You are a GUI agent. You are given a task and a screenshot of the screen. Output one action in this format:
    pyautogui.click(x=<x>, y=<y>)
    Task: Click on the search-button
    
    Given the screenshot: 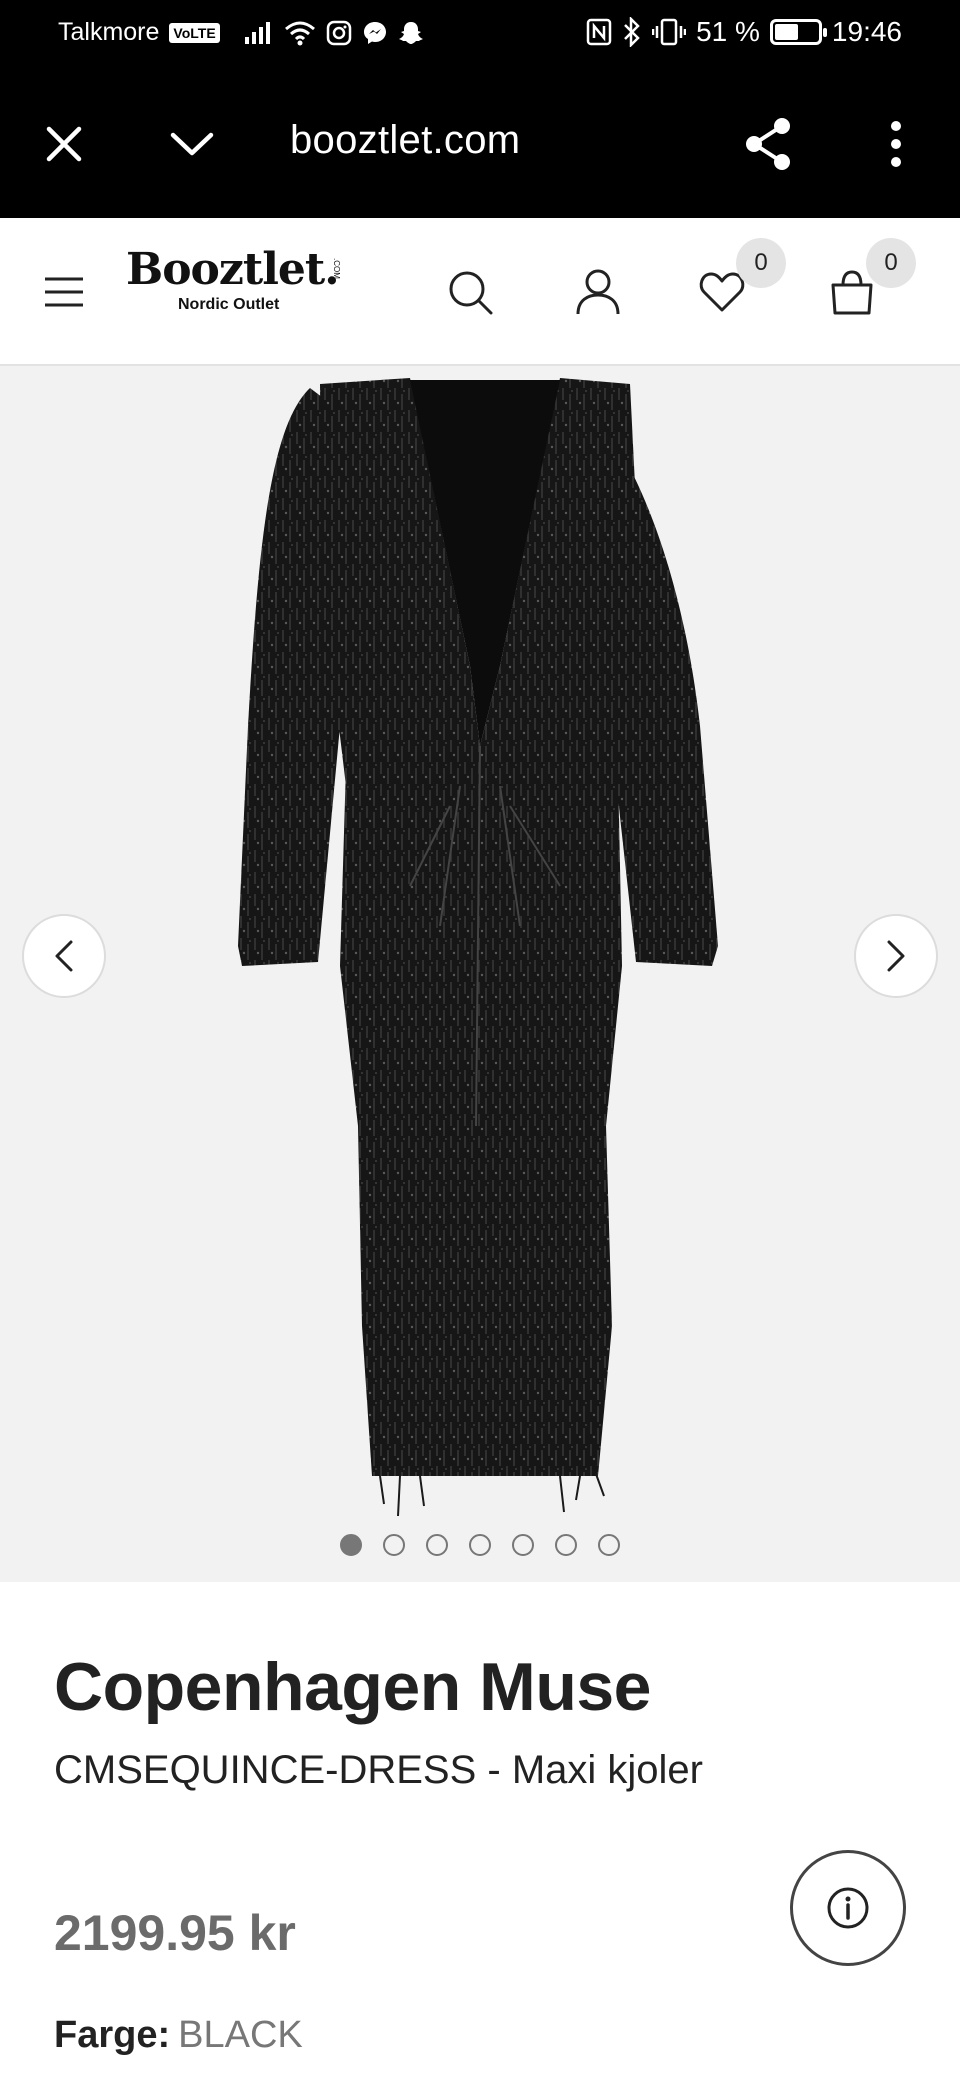 What is the action you would take?
    pyautogui.click(x=470, y=292)
    